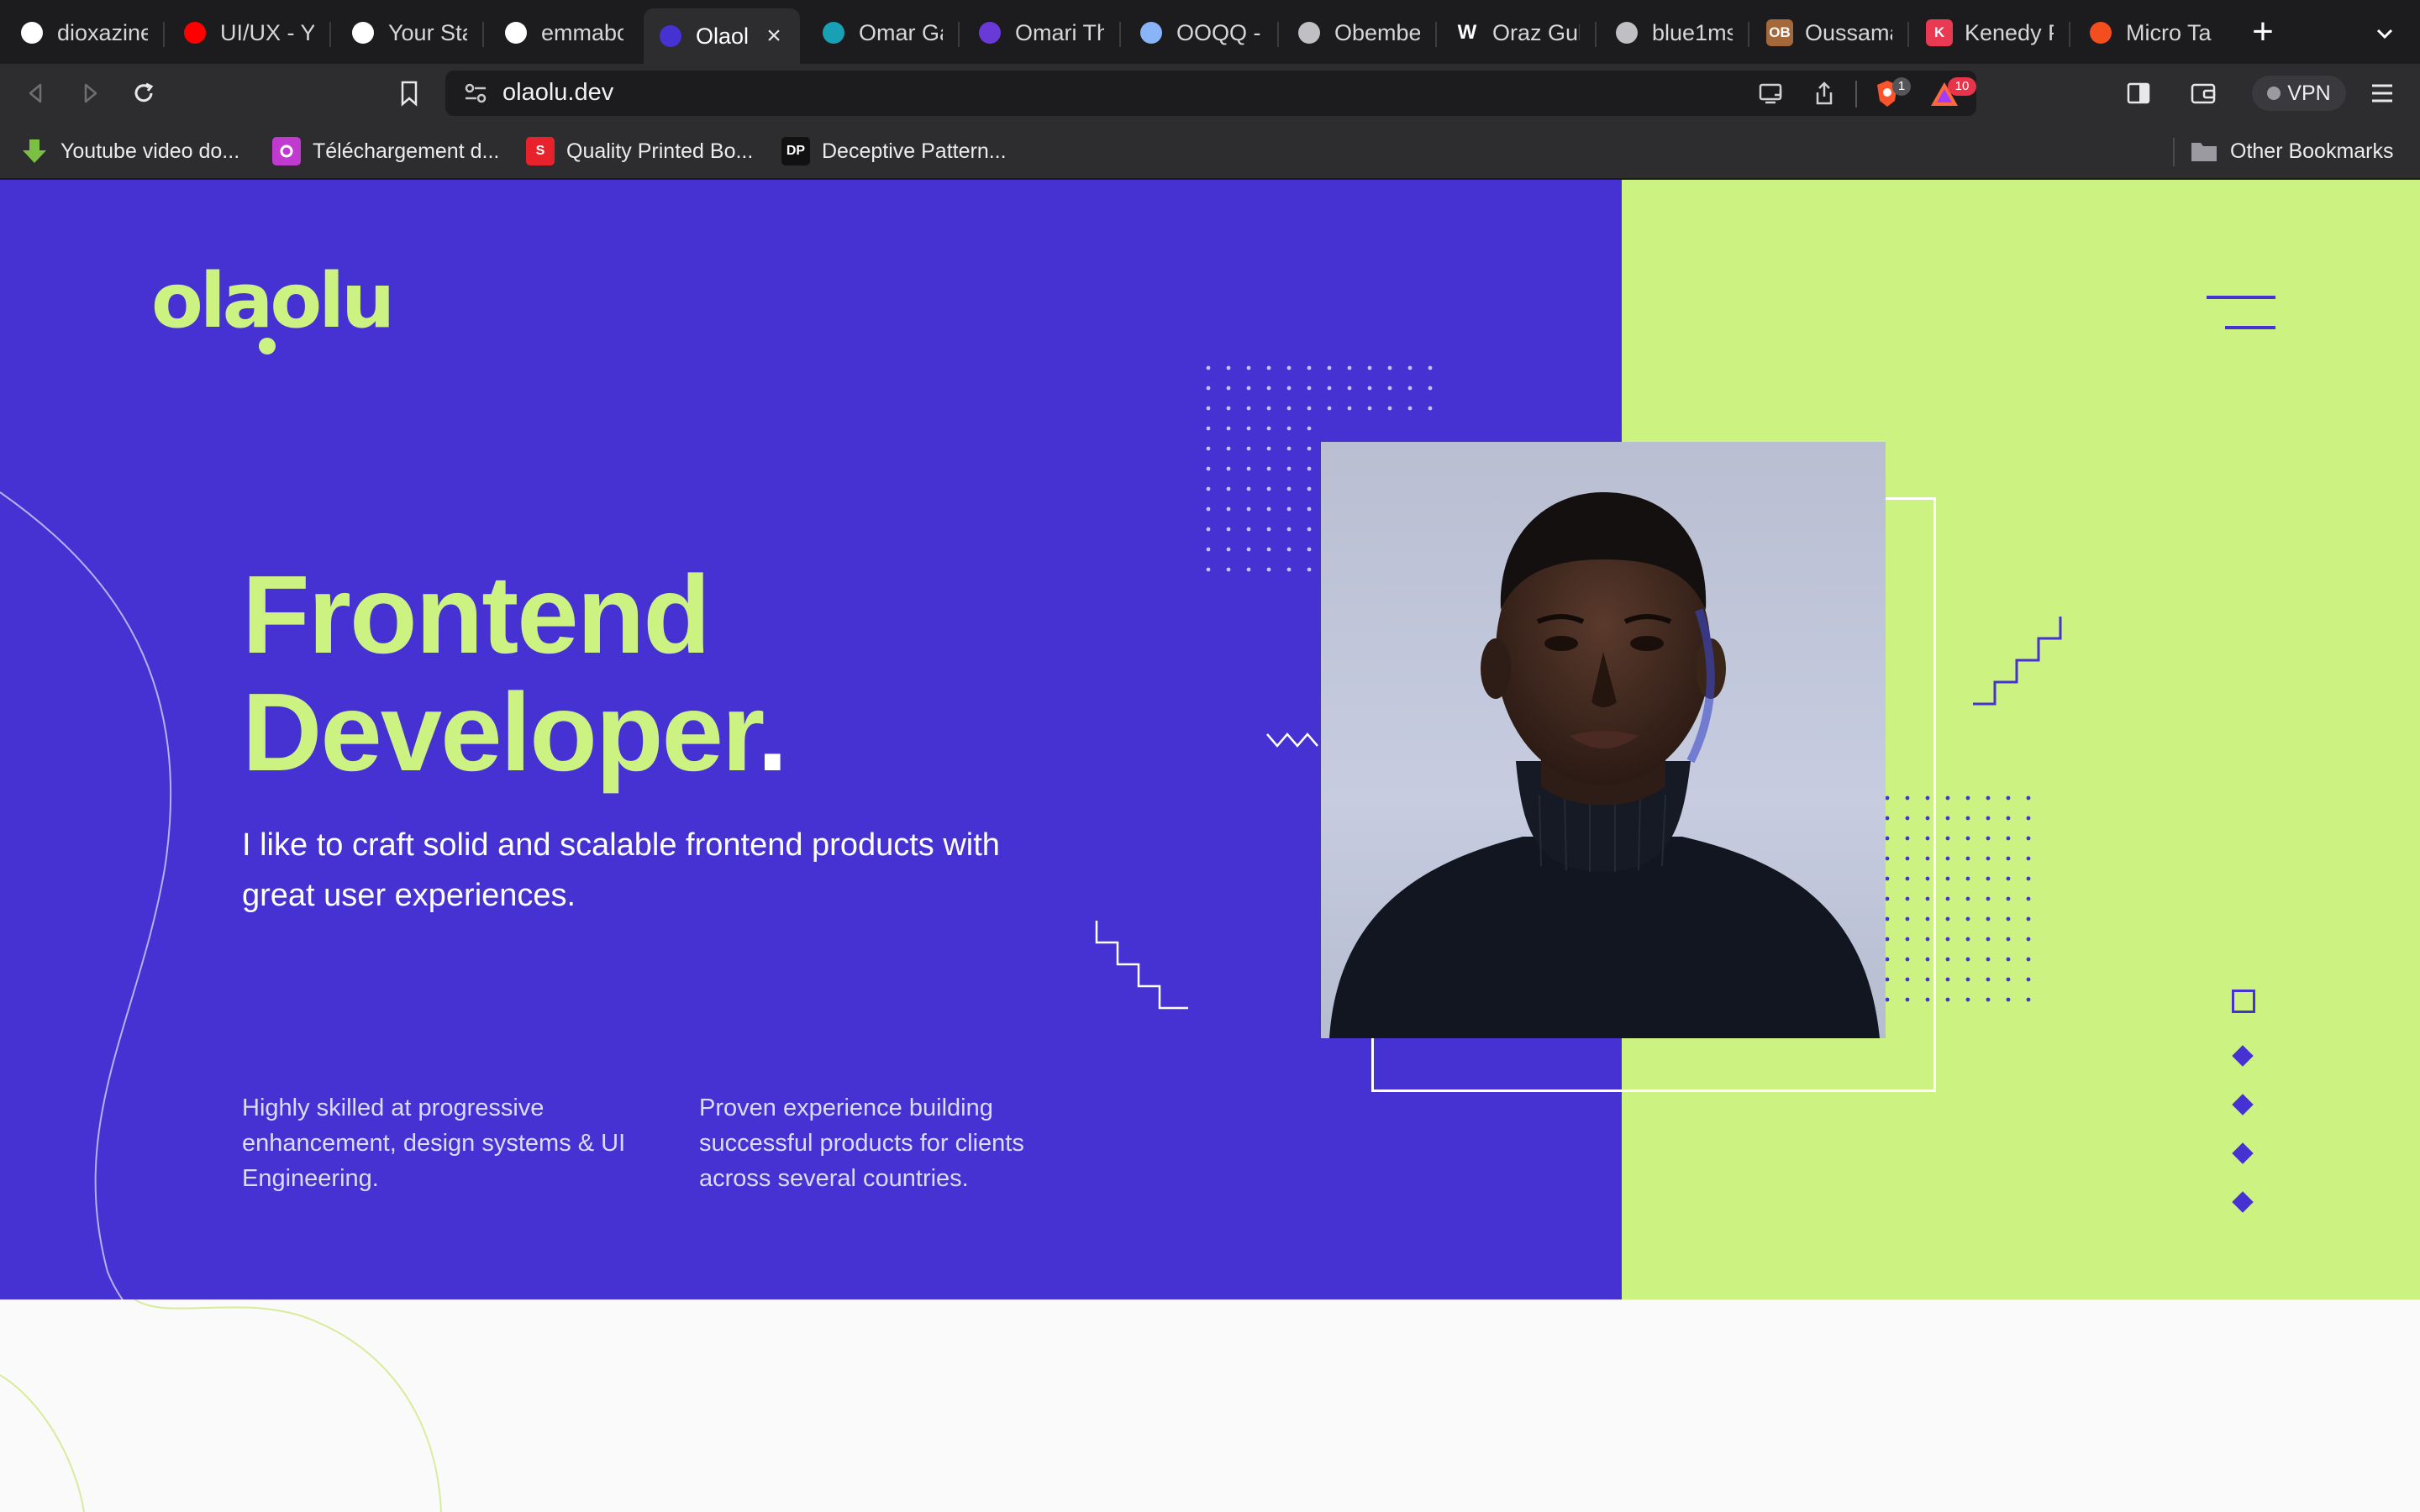 This screenshot has width=2420, height=1512. I want to click on browser-tab: emmabos, so click(563, 32).